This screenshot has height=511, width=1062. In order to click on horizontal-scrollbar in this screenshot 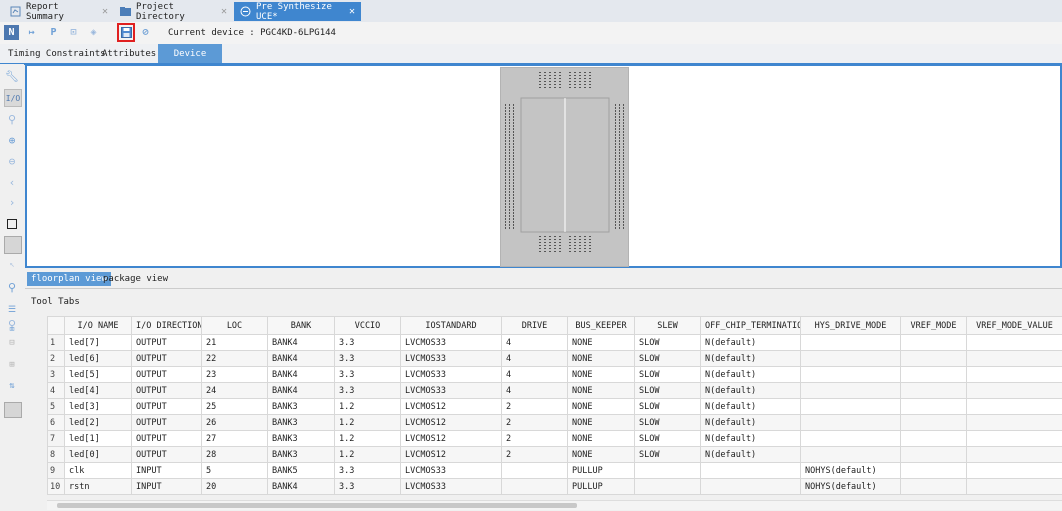, I will do `click(554, 505)`.